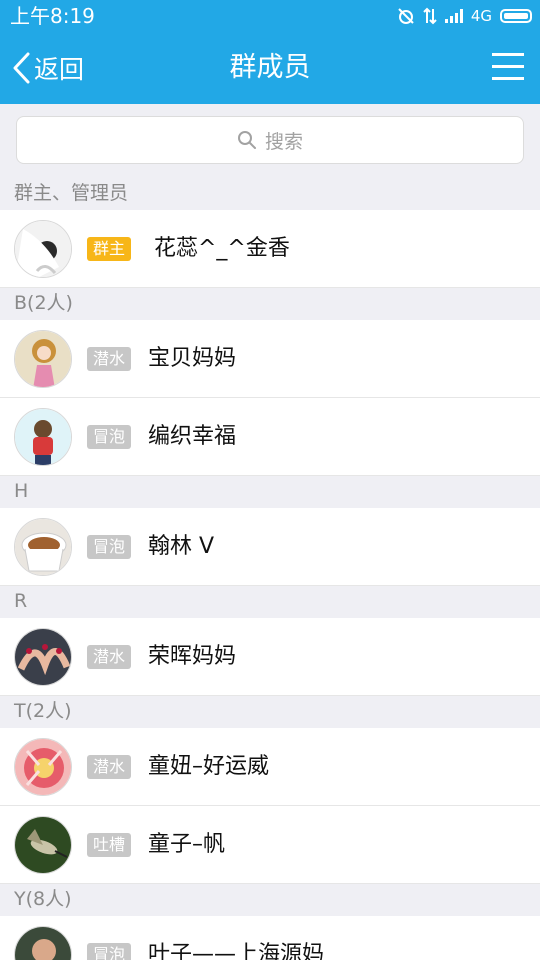 This screenshot has height=960, width=540. What do you see at coordinates (464, 16) in the screenshot?
I see `status-icons: 4G` at bounding box center [464, 16].